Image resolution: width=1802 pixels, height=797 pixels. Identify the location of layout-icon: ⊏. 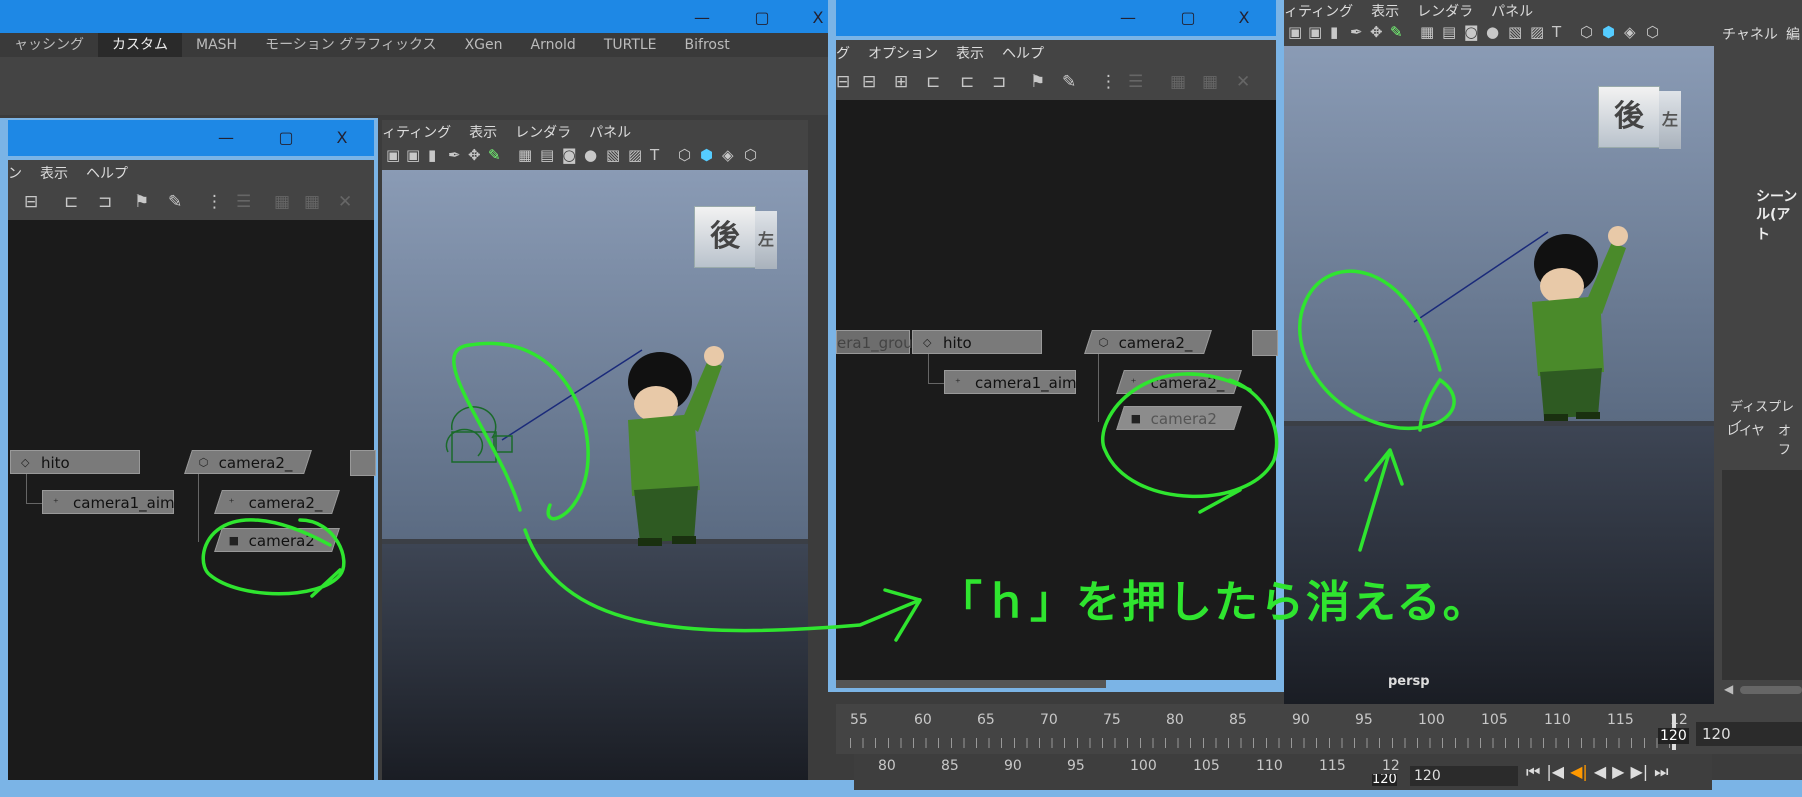
(933, 82).